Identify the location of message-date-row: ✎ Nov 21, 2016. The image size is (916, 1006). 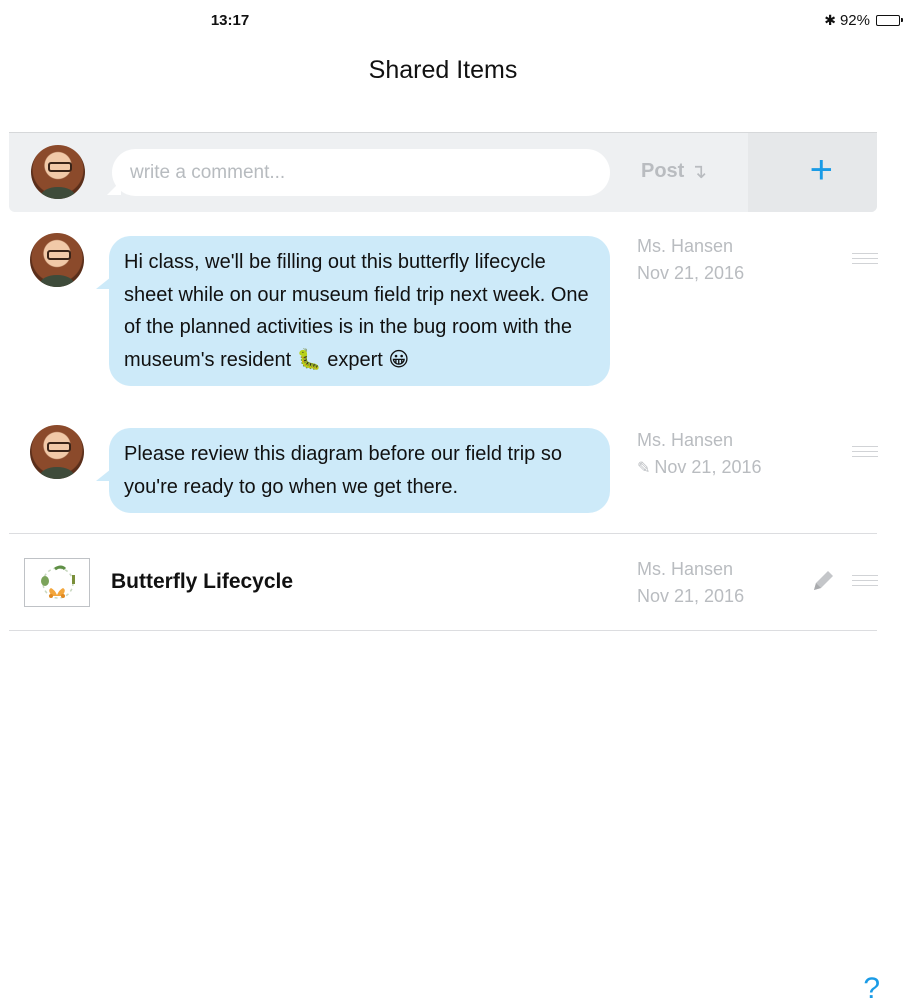
(699, 468).